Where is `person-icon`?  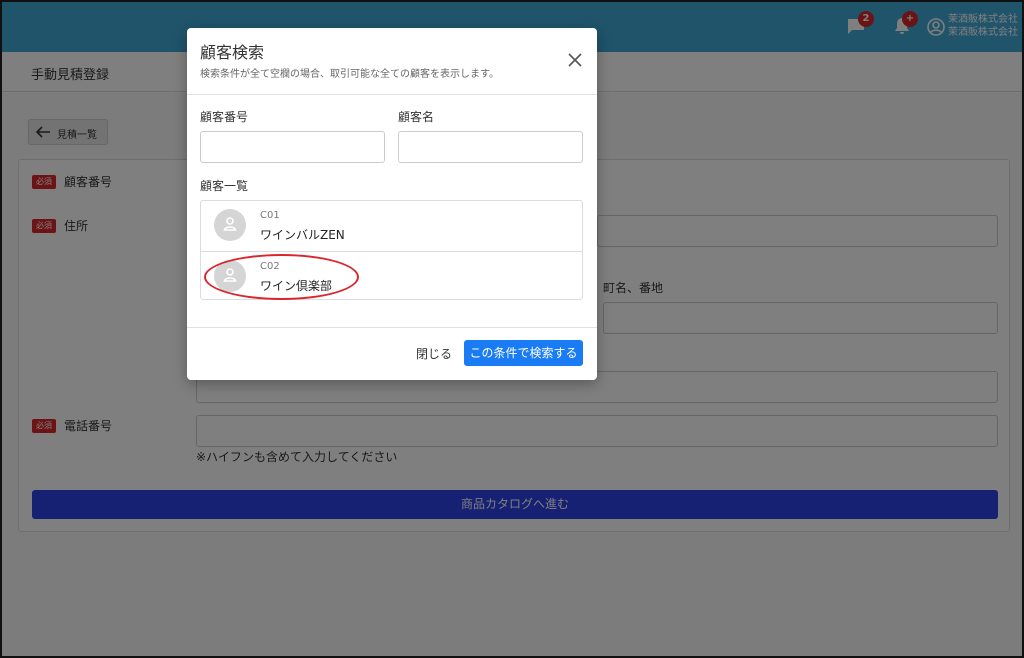
person-icon is located at coordinates (230, 224).